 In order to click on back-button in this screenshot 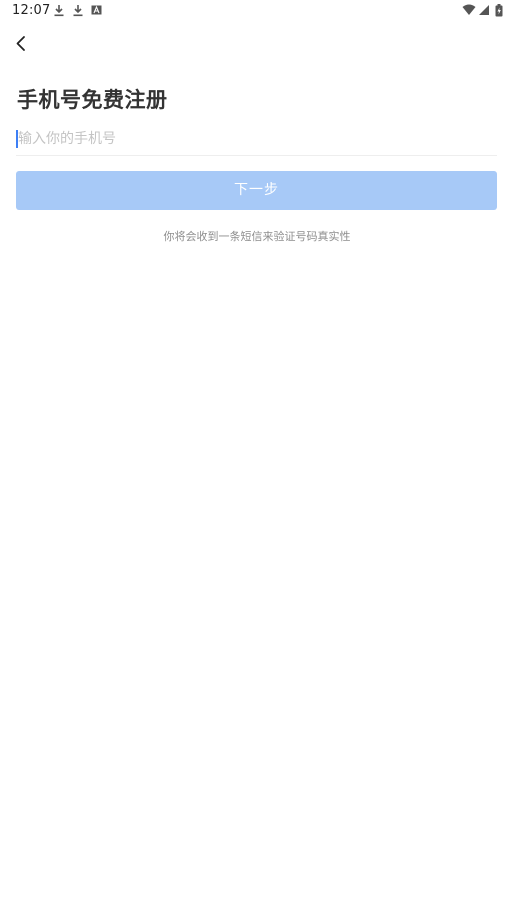, I will do `click(22, 44)`.